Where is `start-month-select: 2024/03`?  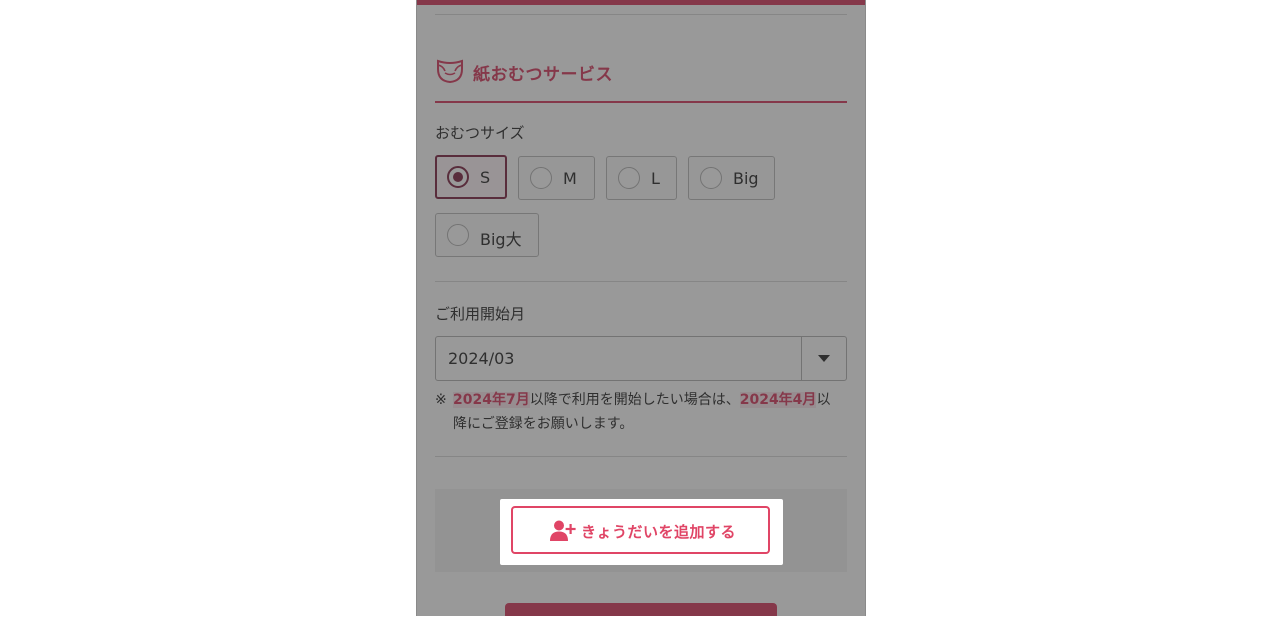 start-month-select: 2024/03 is located at coordinates (641, 358).